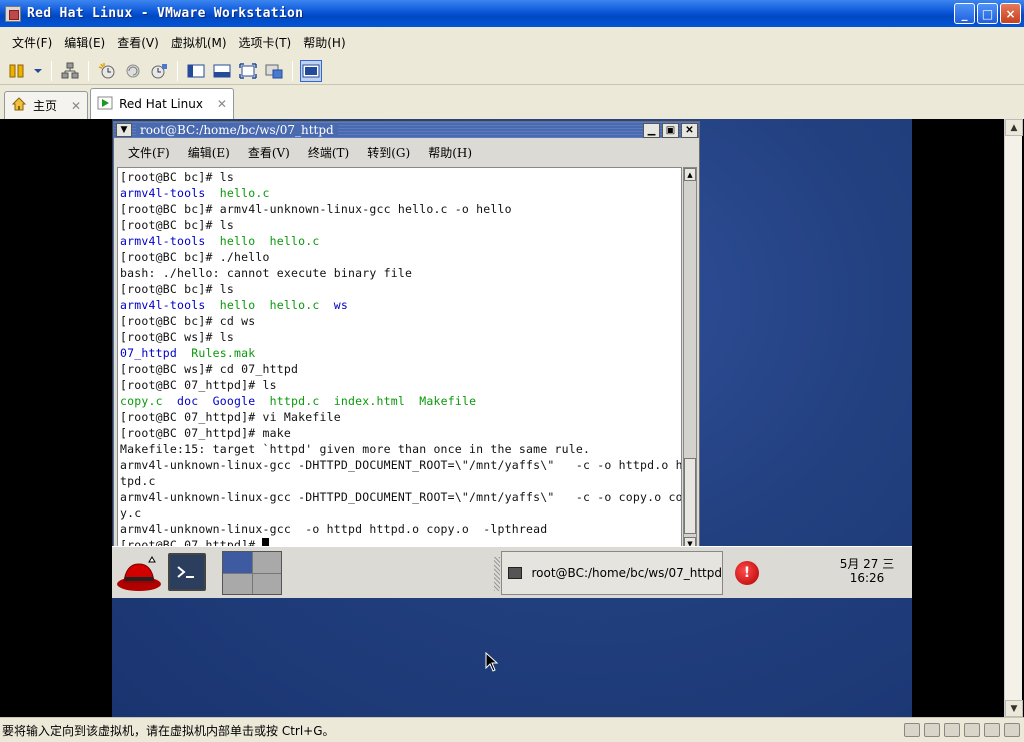  What do you see at coordinates (196, 71) in the screenshot?
I see `sidebar-toggle-icon` at bounding box center [196, 71].